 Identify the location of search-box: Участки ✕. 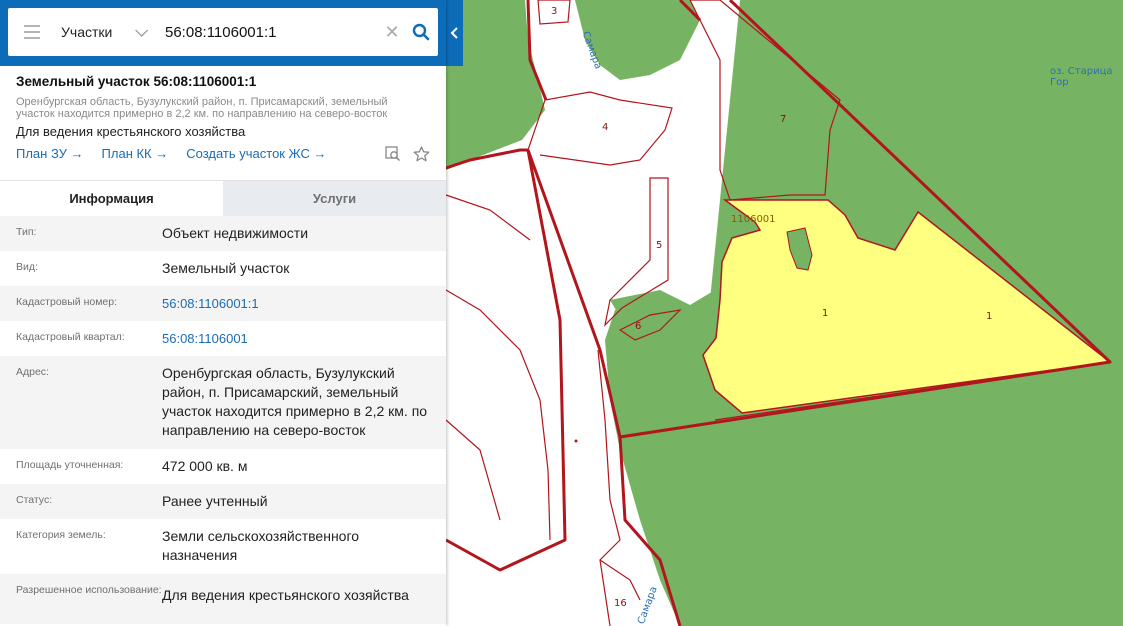
(223, 32).